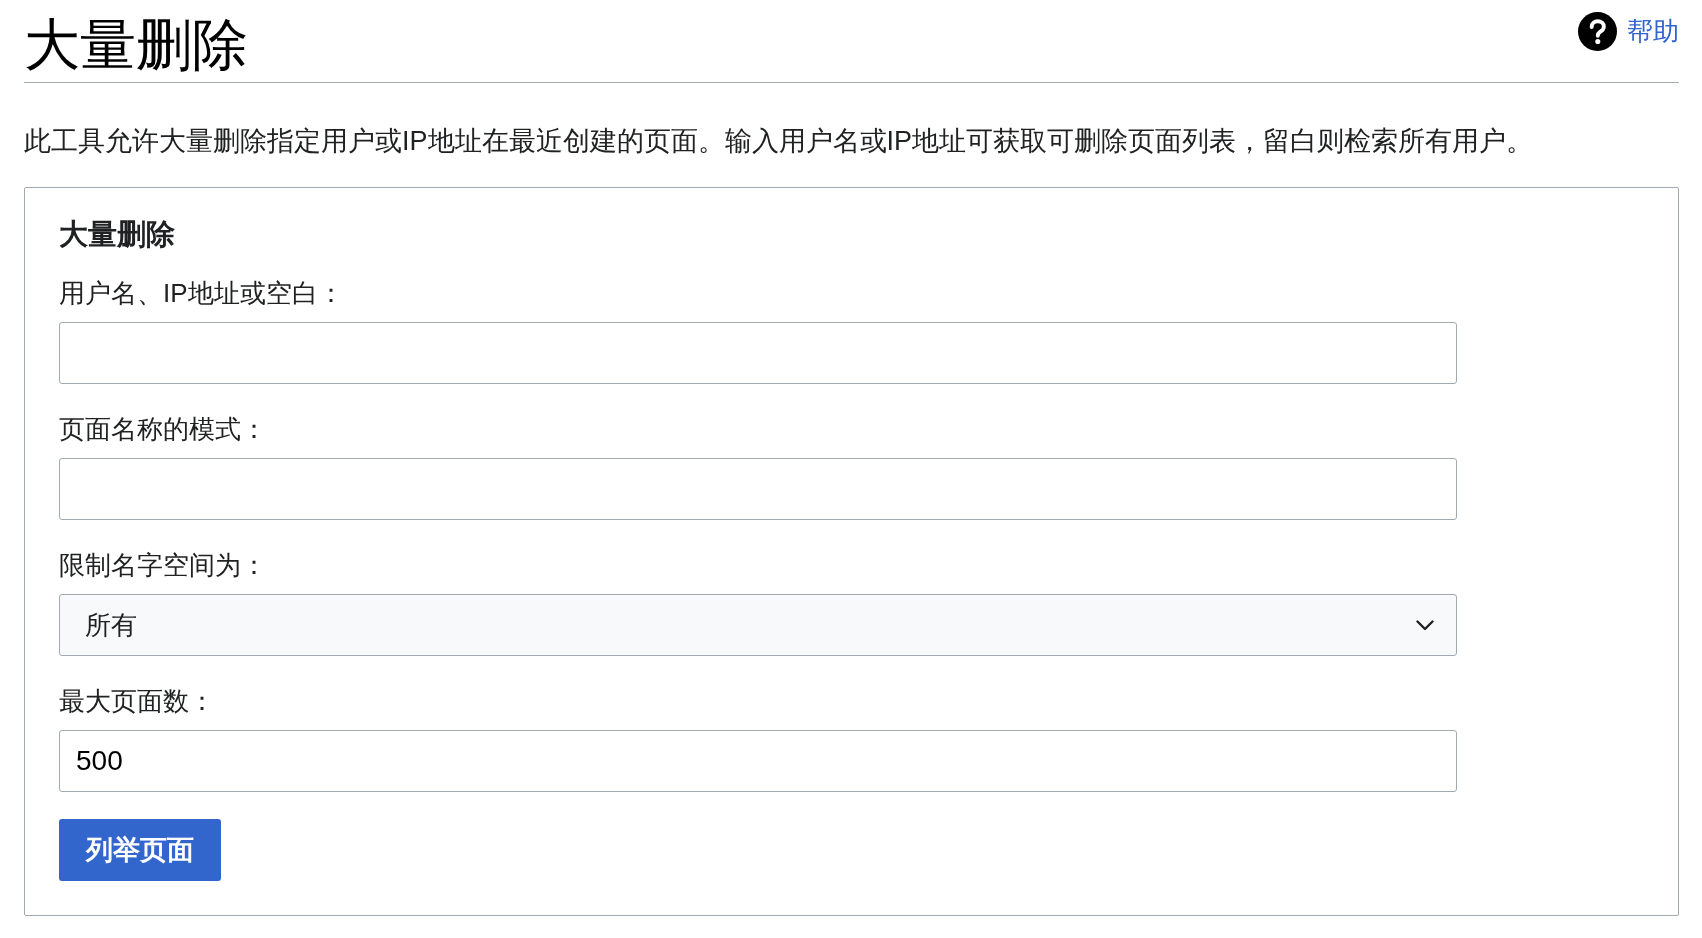 The width and height of the screenshot is (1702, 938). Describe the element at coordinates (1628, 31) in the screenshot. I see `help-link: 帮助` at that location.